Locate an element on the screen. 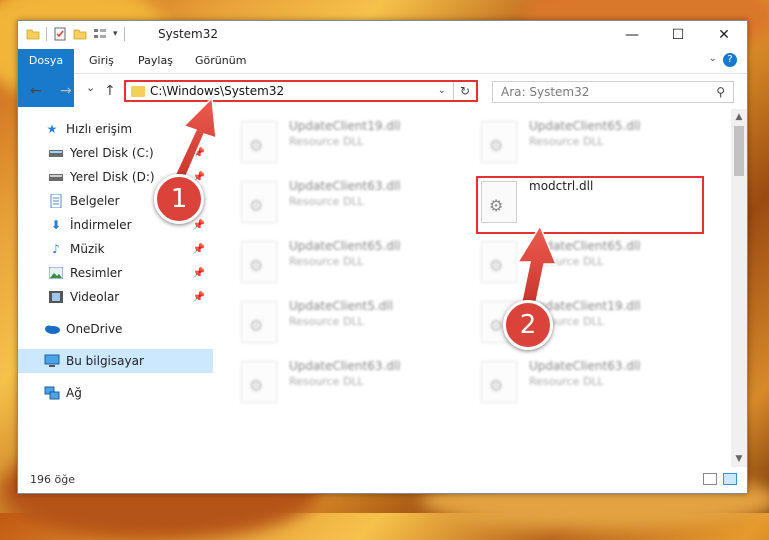  cloud-icon is located at coordinates (52, 329).